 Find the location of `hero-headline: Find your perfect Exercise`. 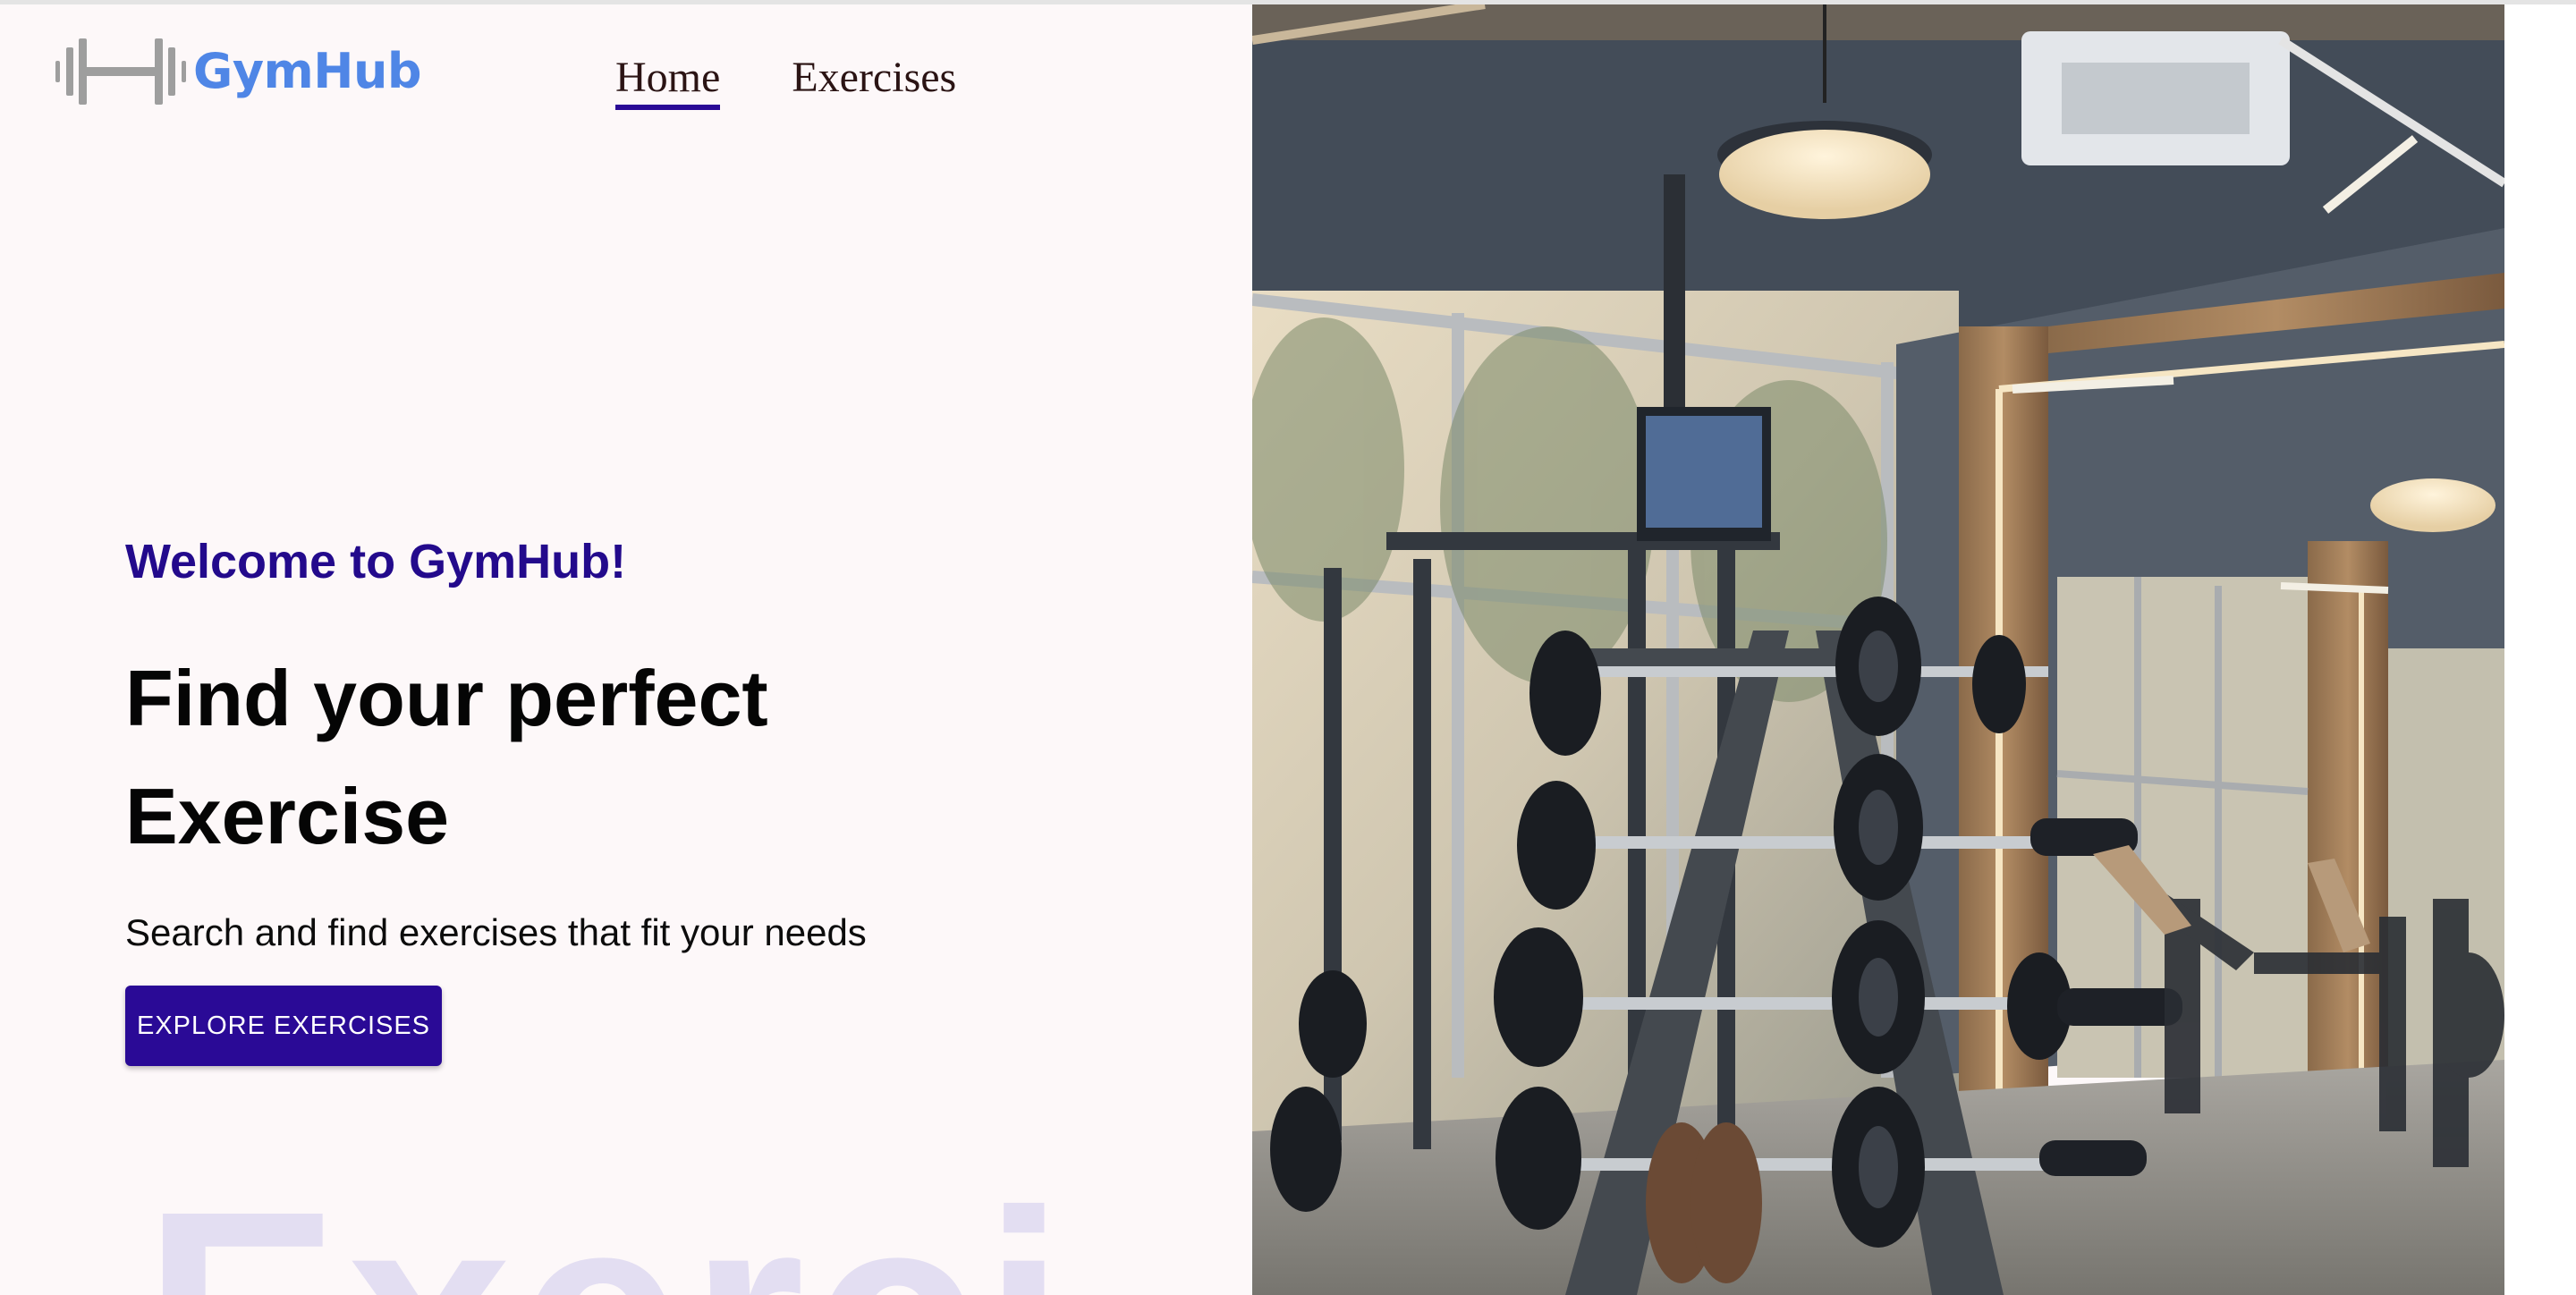

hero-headline: Find your perfect Exercise is located at coordinates (617, 757).